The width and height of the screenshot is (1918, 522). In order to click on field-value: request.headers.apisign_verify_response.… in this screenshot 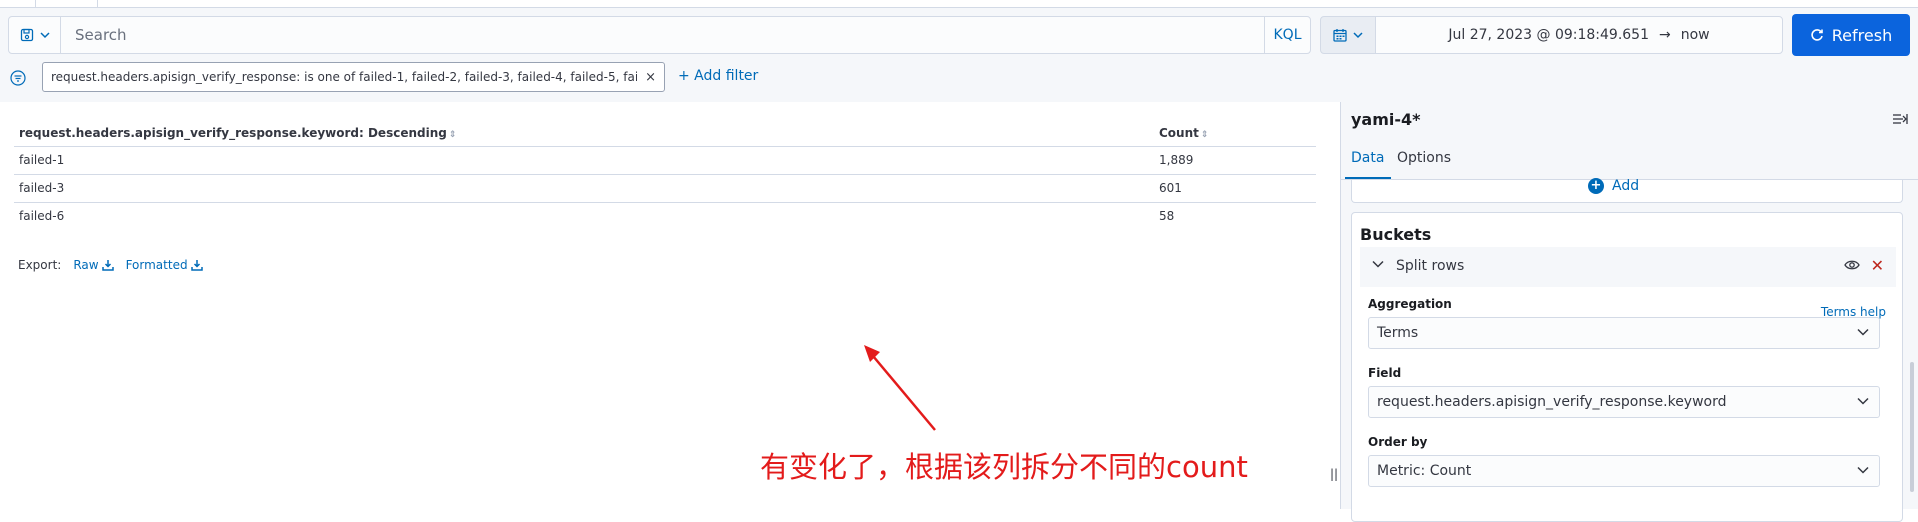, I will do `click(1552, 402)`.